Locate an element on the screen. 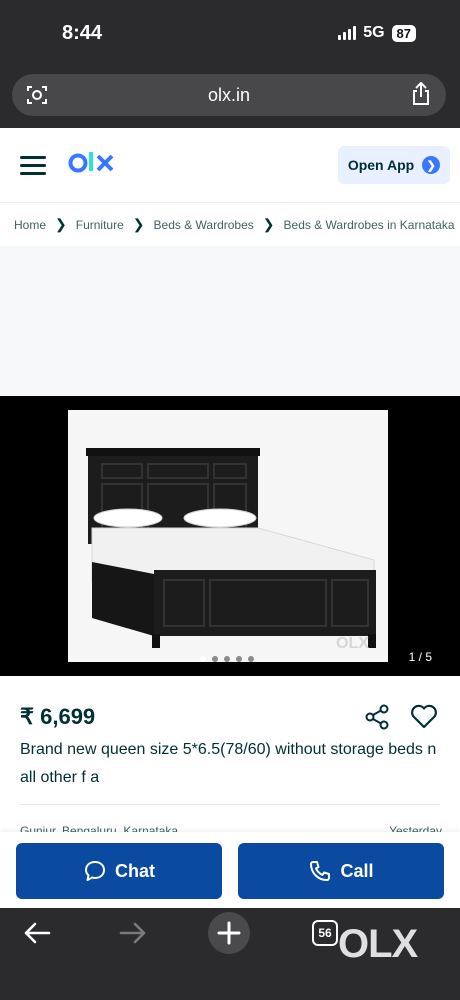 This screenshot has width=460, height=1000. url-text: olx.in is located at coordinates (229, 95).